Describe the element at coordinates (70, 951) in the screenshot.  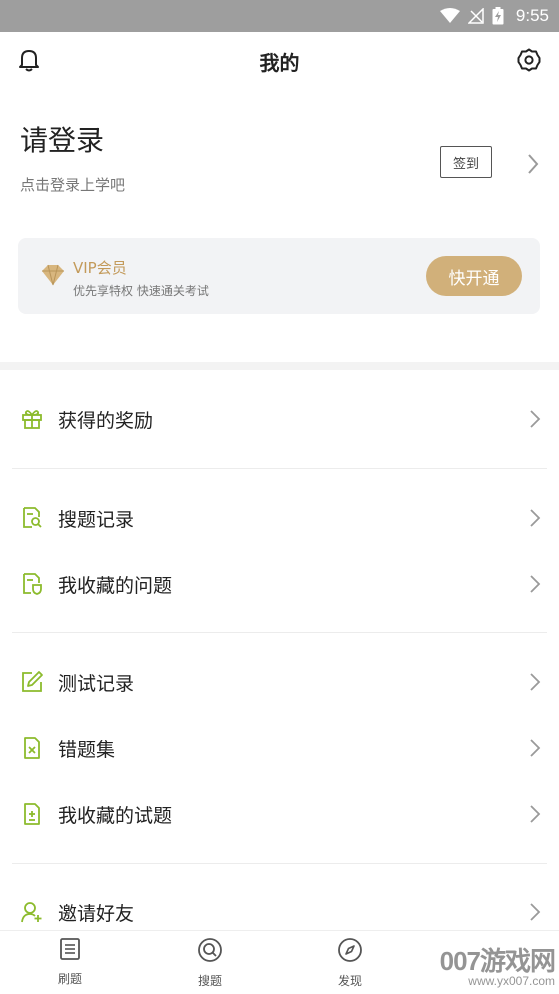
I see `practice-icon` at that location.